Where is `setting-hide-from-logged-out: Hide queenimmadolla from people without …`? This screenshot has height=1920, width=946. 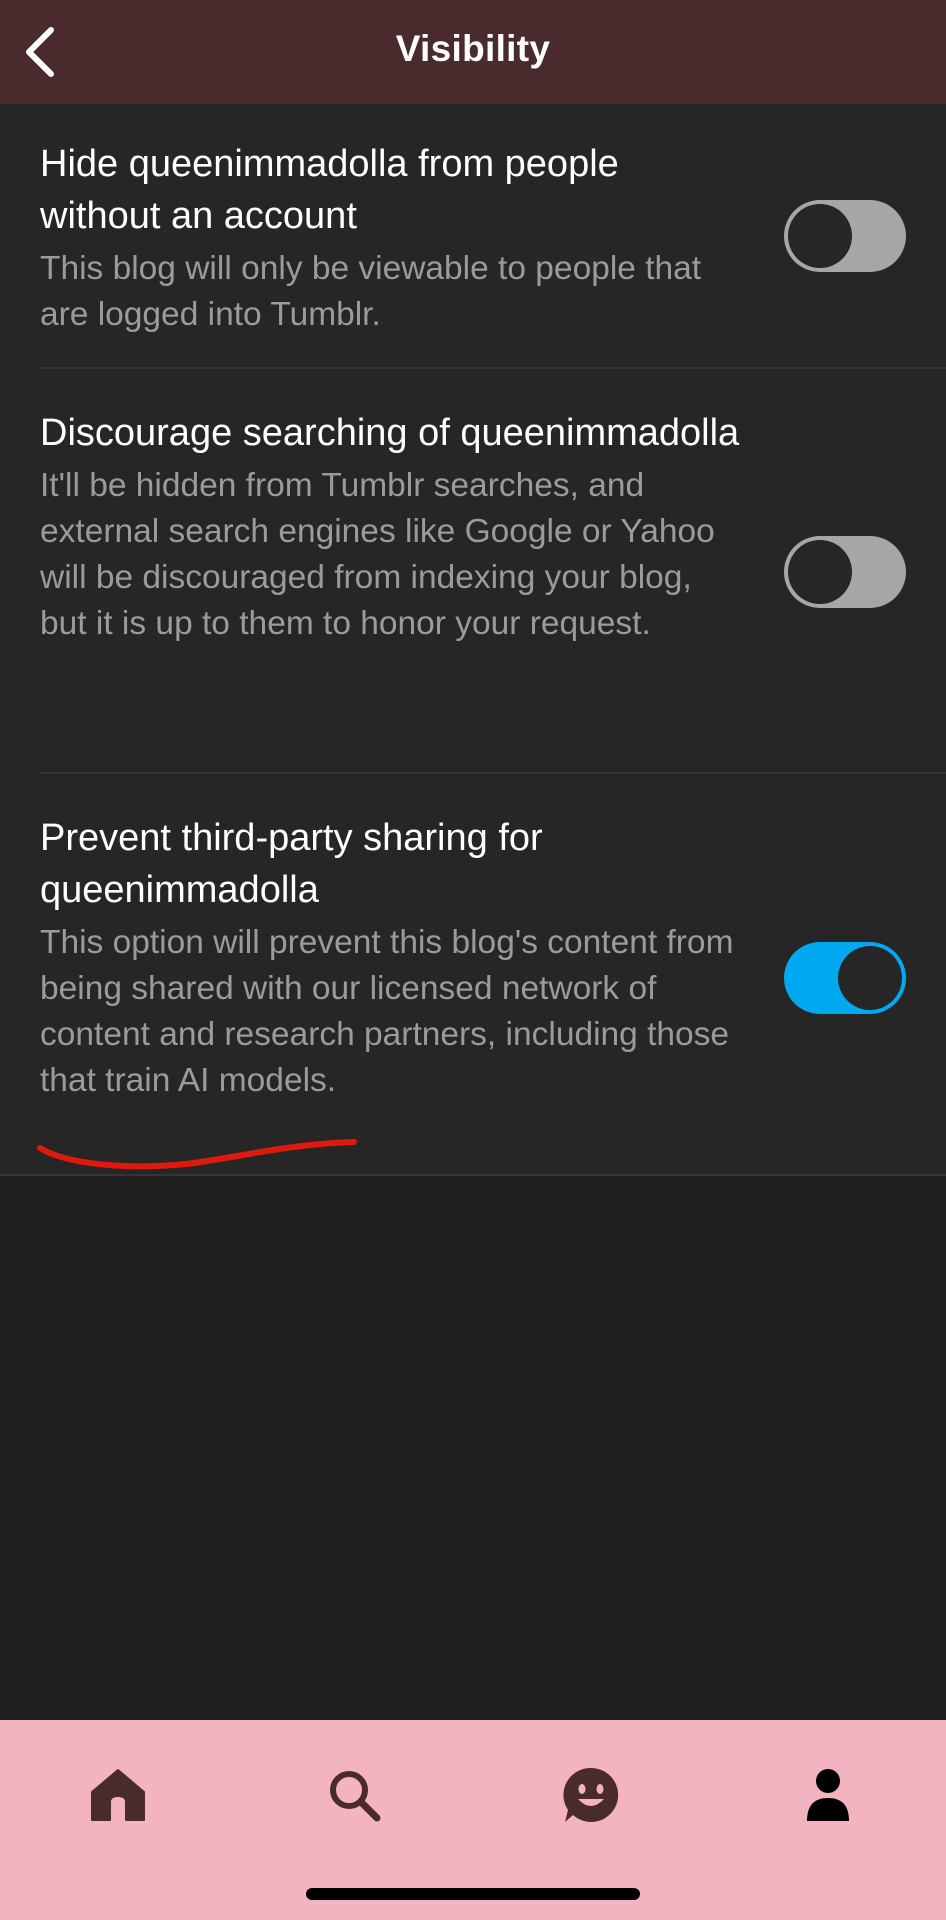
setting-hide-from-logged-out: Hide queenimmadolla from people without … is located at coordinates (473, 236).